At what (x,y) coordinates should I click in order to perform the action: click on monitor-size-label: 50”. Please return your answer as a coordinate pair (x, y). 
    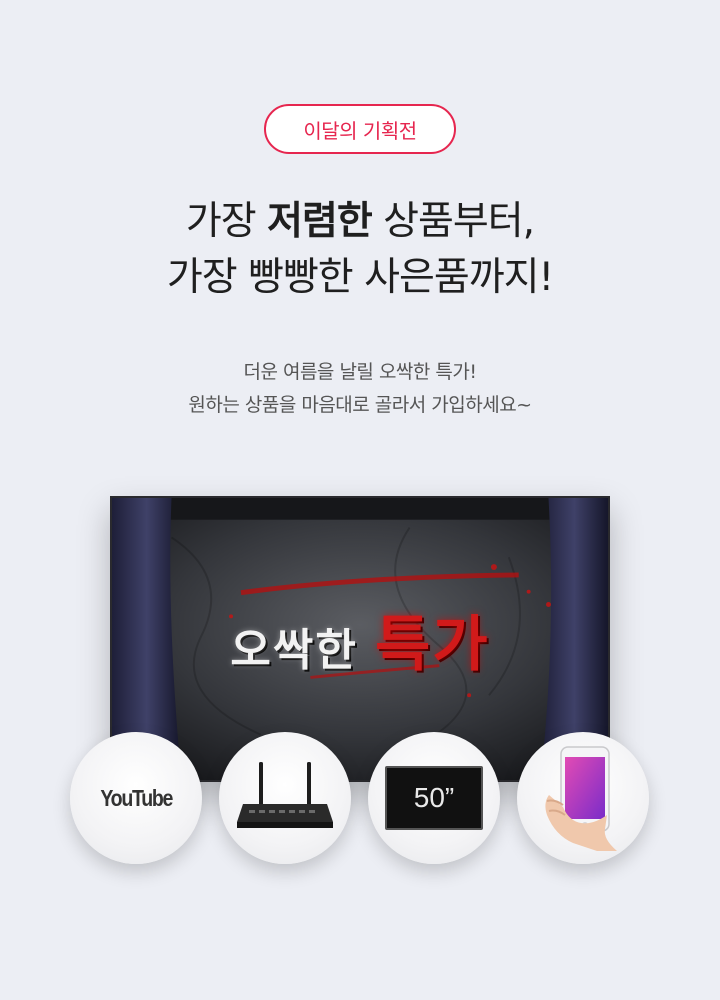
    Looking at the image, I should click on (434, 797).